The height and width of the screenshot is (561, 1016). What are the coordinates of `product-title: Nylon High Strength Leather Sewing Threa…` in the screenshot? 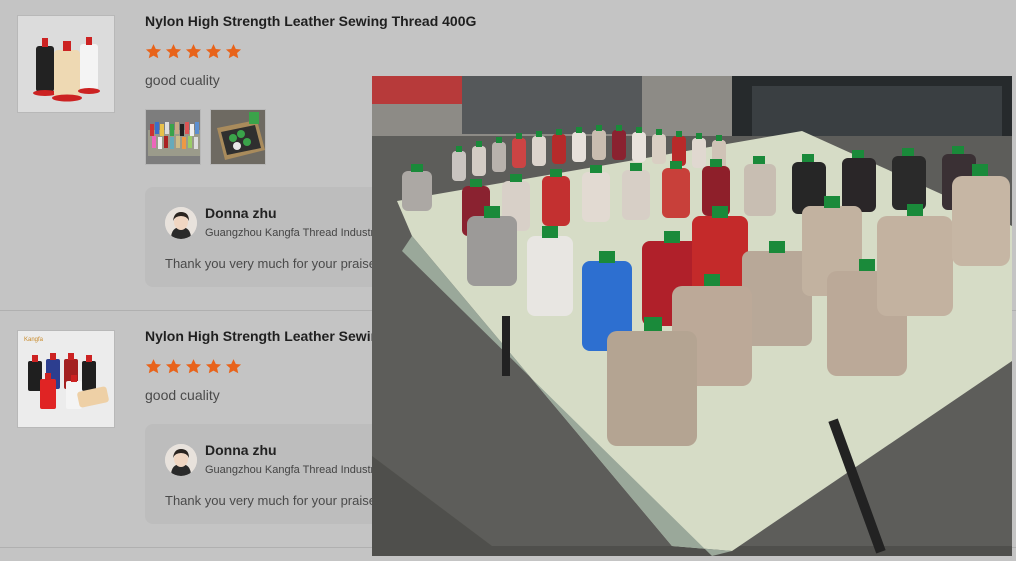 It's located at (310, 21).